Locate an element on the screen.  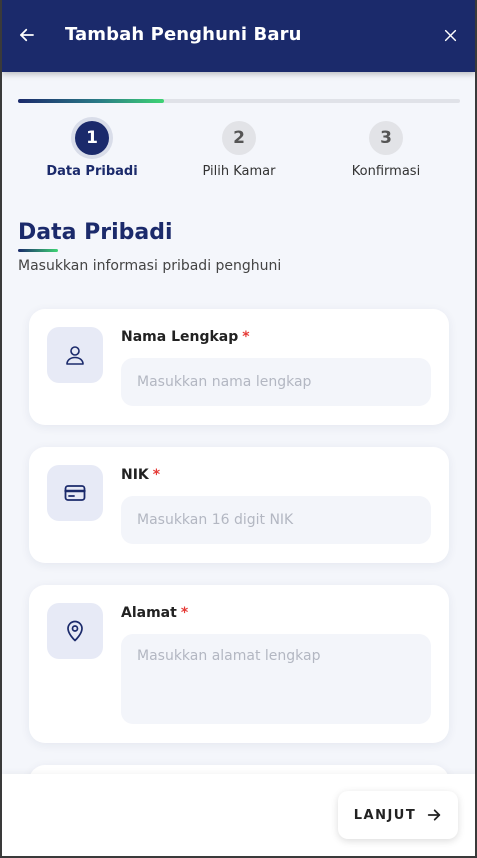
back-button is located at coordinates (27, 35).